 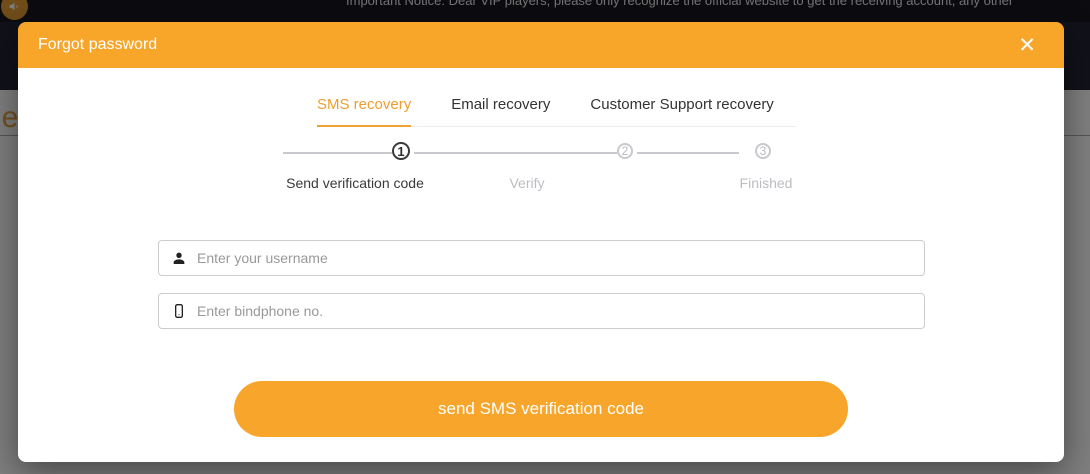 What do you see at coordinates (625, 151) in the screenshot?
I see `step-2-circle: 2` at bounding box center [625, 151].